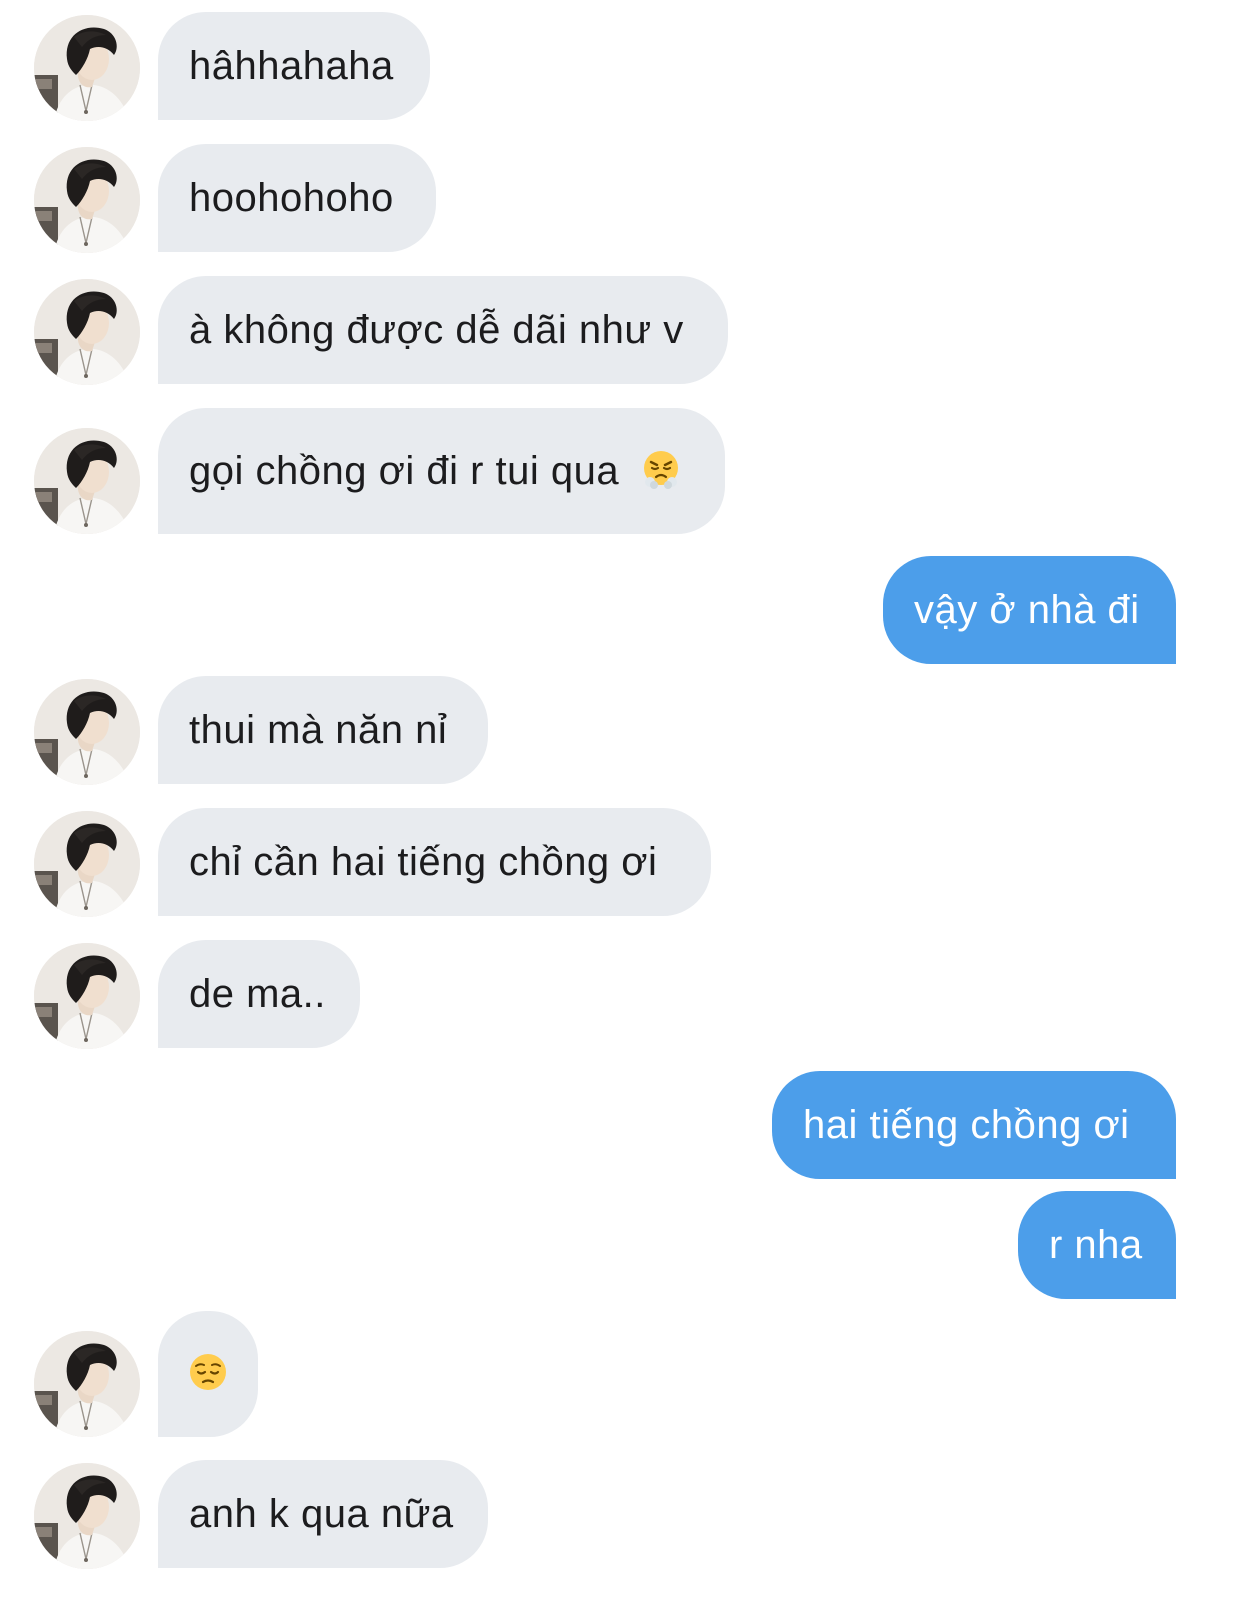 This screenshot has height=1608, width=1242. What do you see at coordinates (1027, 610) in the screenshot?
I see `message-text: vậy ở nhà đi` at bounding box center [1027, 610].